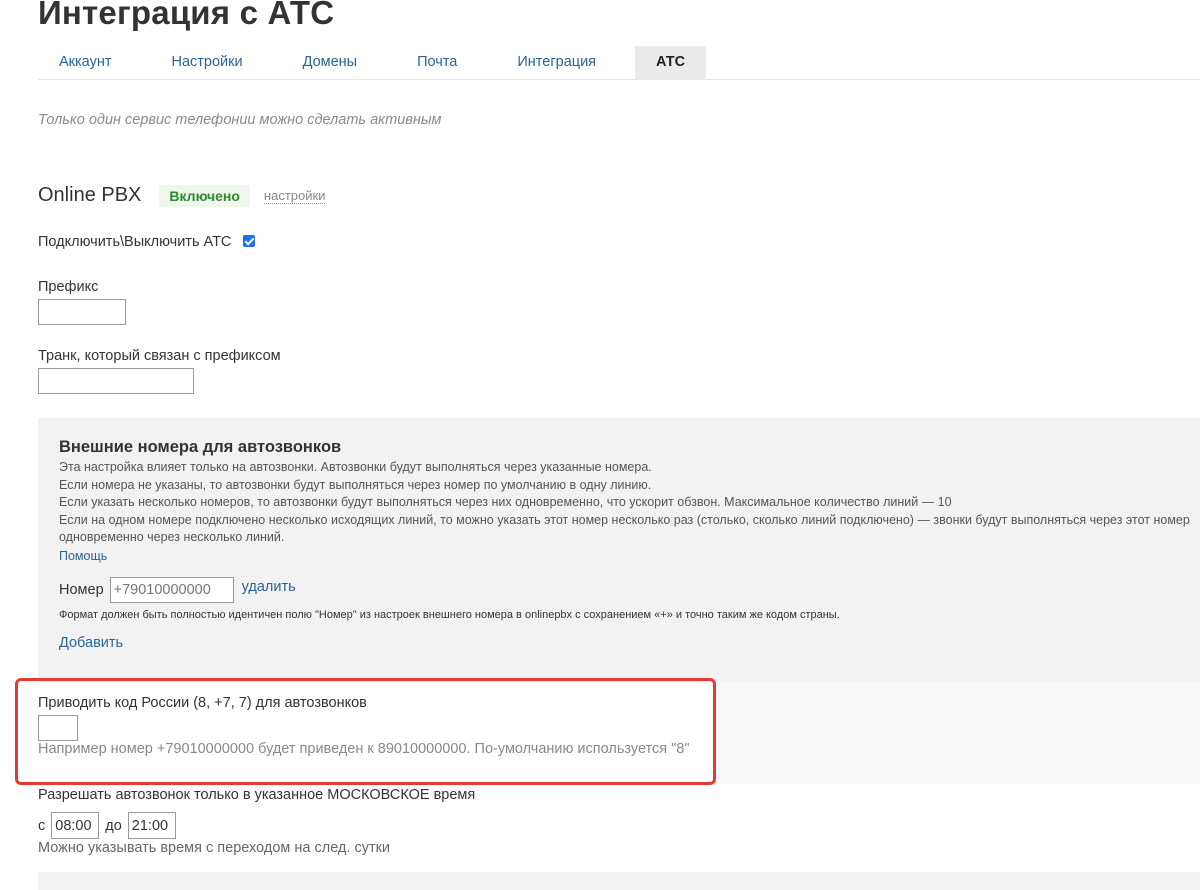  Describe the element at coordinates (330, 62) in the screenshot. I see `tab-domains: Домены` at that location.